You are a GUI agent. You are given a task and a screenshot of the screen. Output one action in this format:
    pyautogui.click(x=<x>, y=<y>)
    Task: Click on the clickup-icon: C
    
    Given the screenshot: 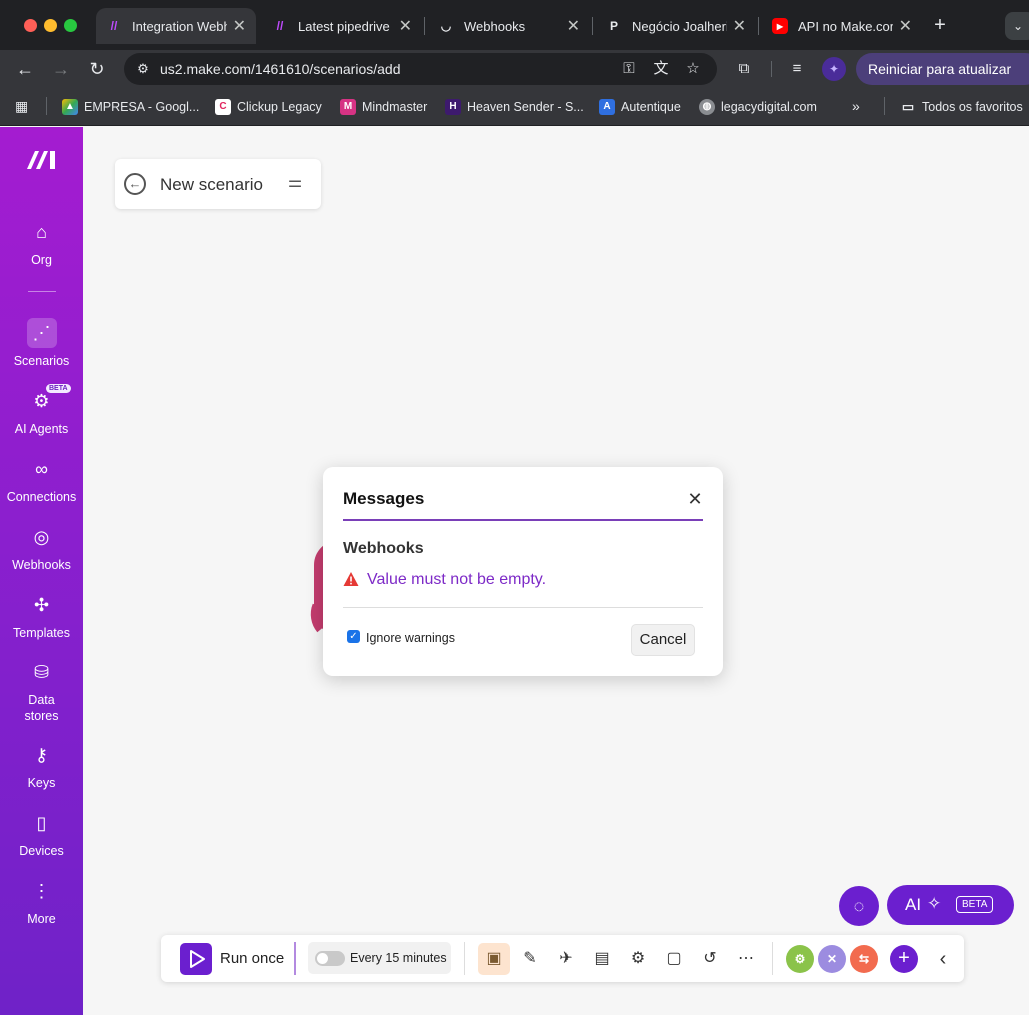 What is the action you would take?
    pyautogui.click(x=223, y=107)
    